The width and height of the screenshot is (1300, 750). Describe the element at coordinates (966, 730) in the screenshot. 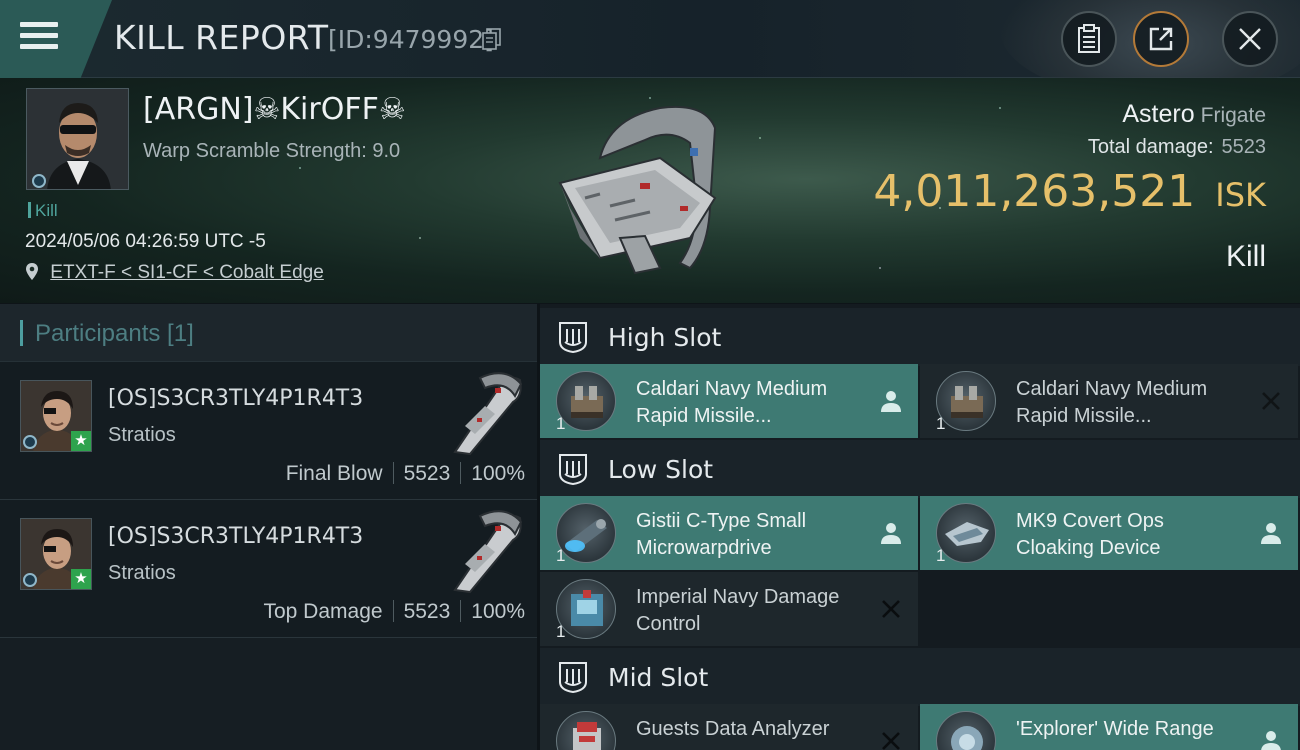

I see `scanner-icon` at that location.